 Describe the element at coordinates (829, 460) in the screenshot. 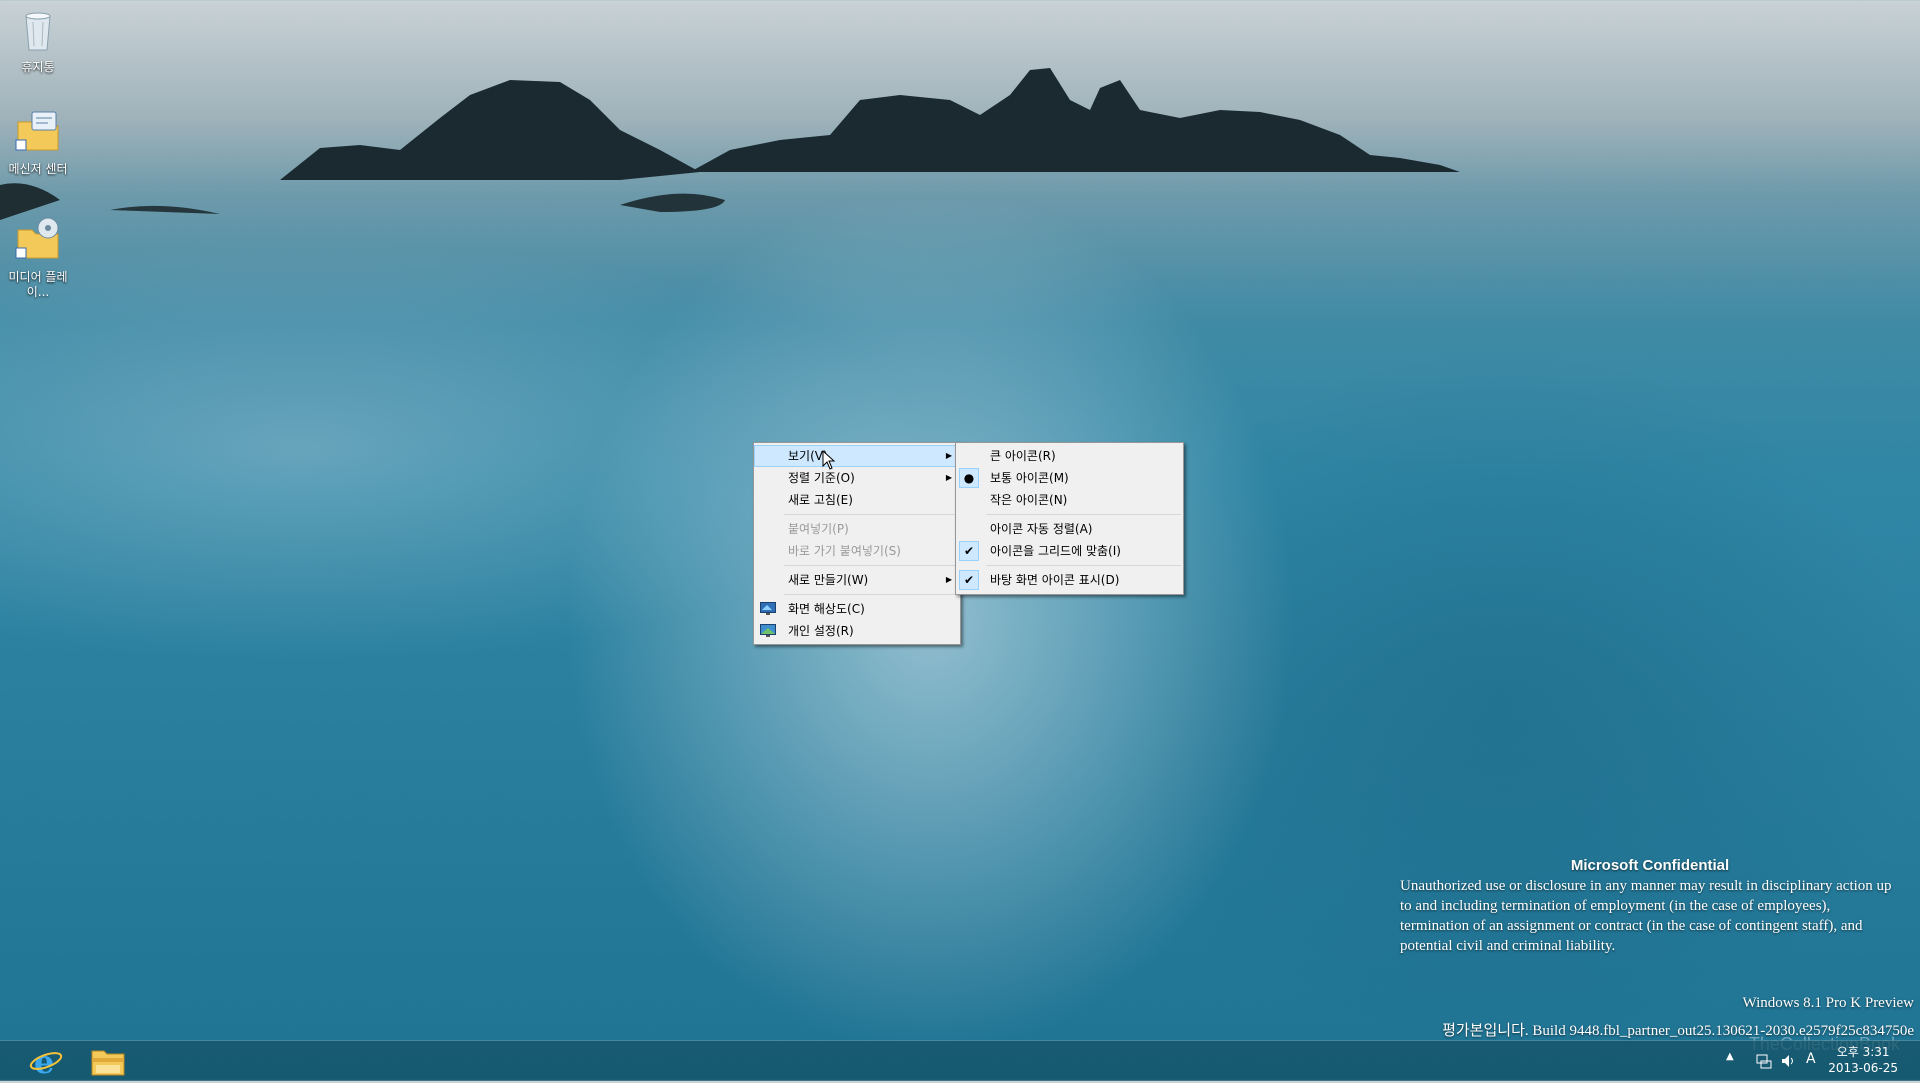

I see `mouse-cursor-icon` at that location.